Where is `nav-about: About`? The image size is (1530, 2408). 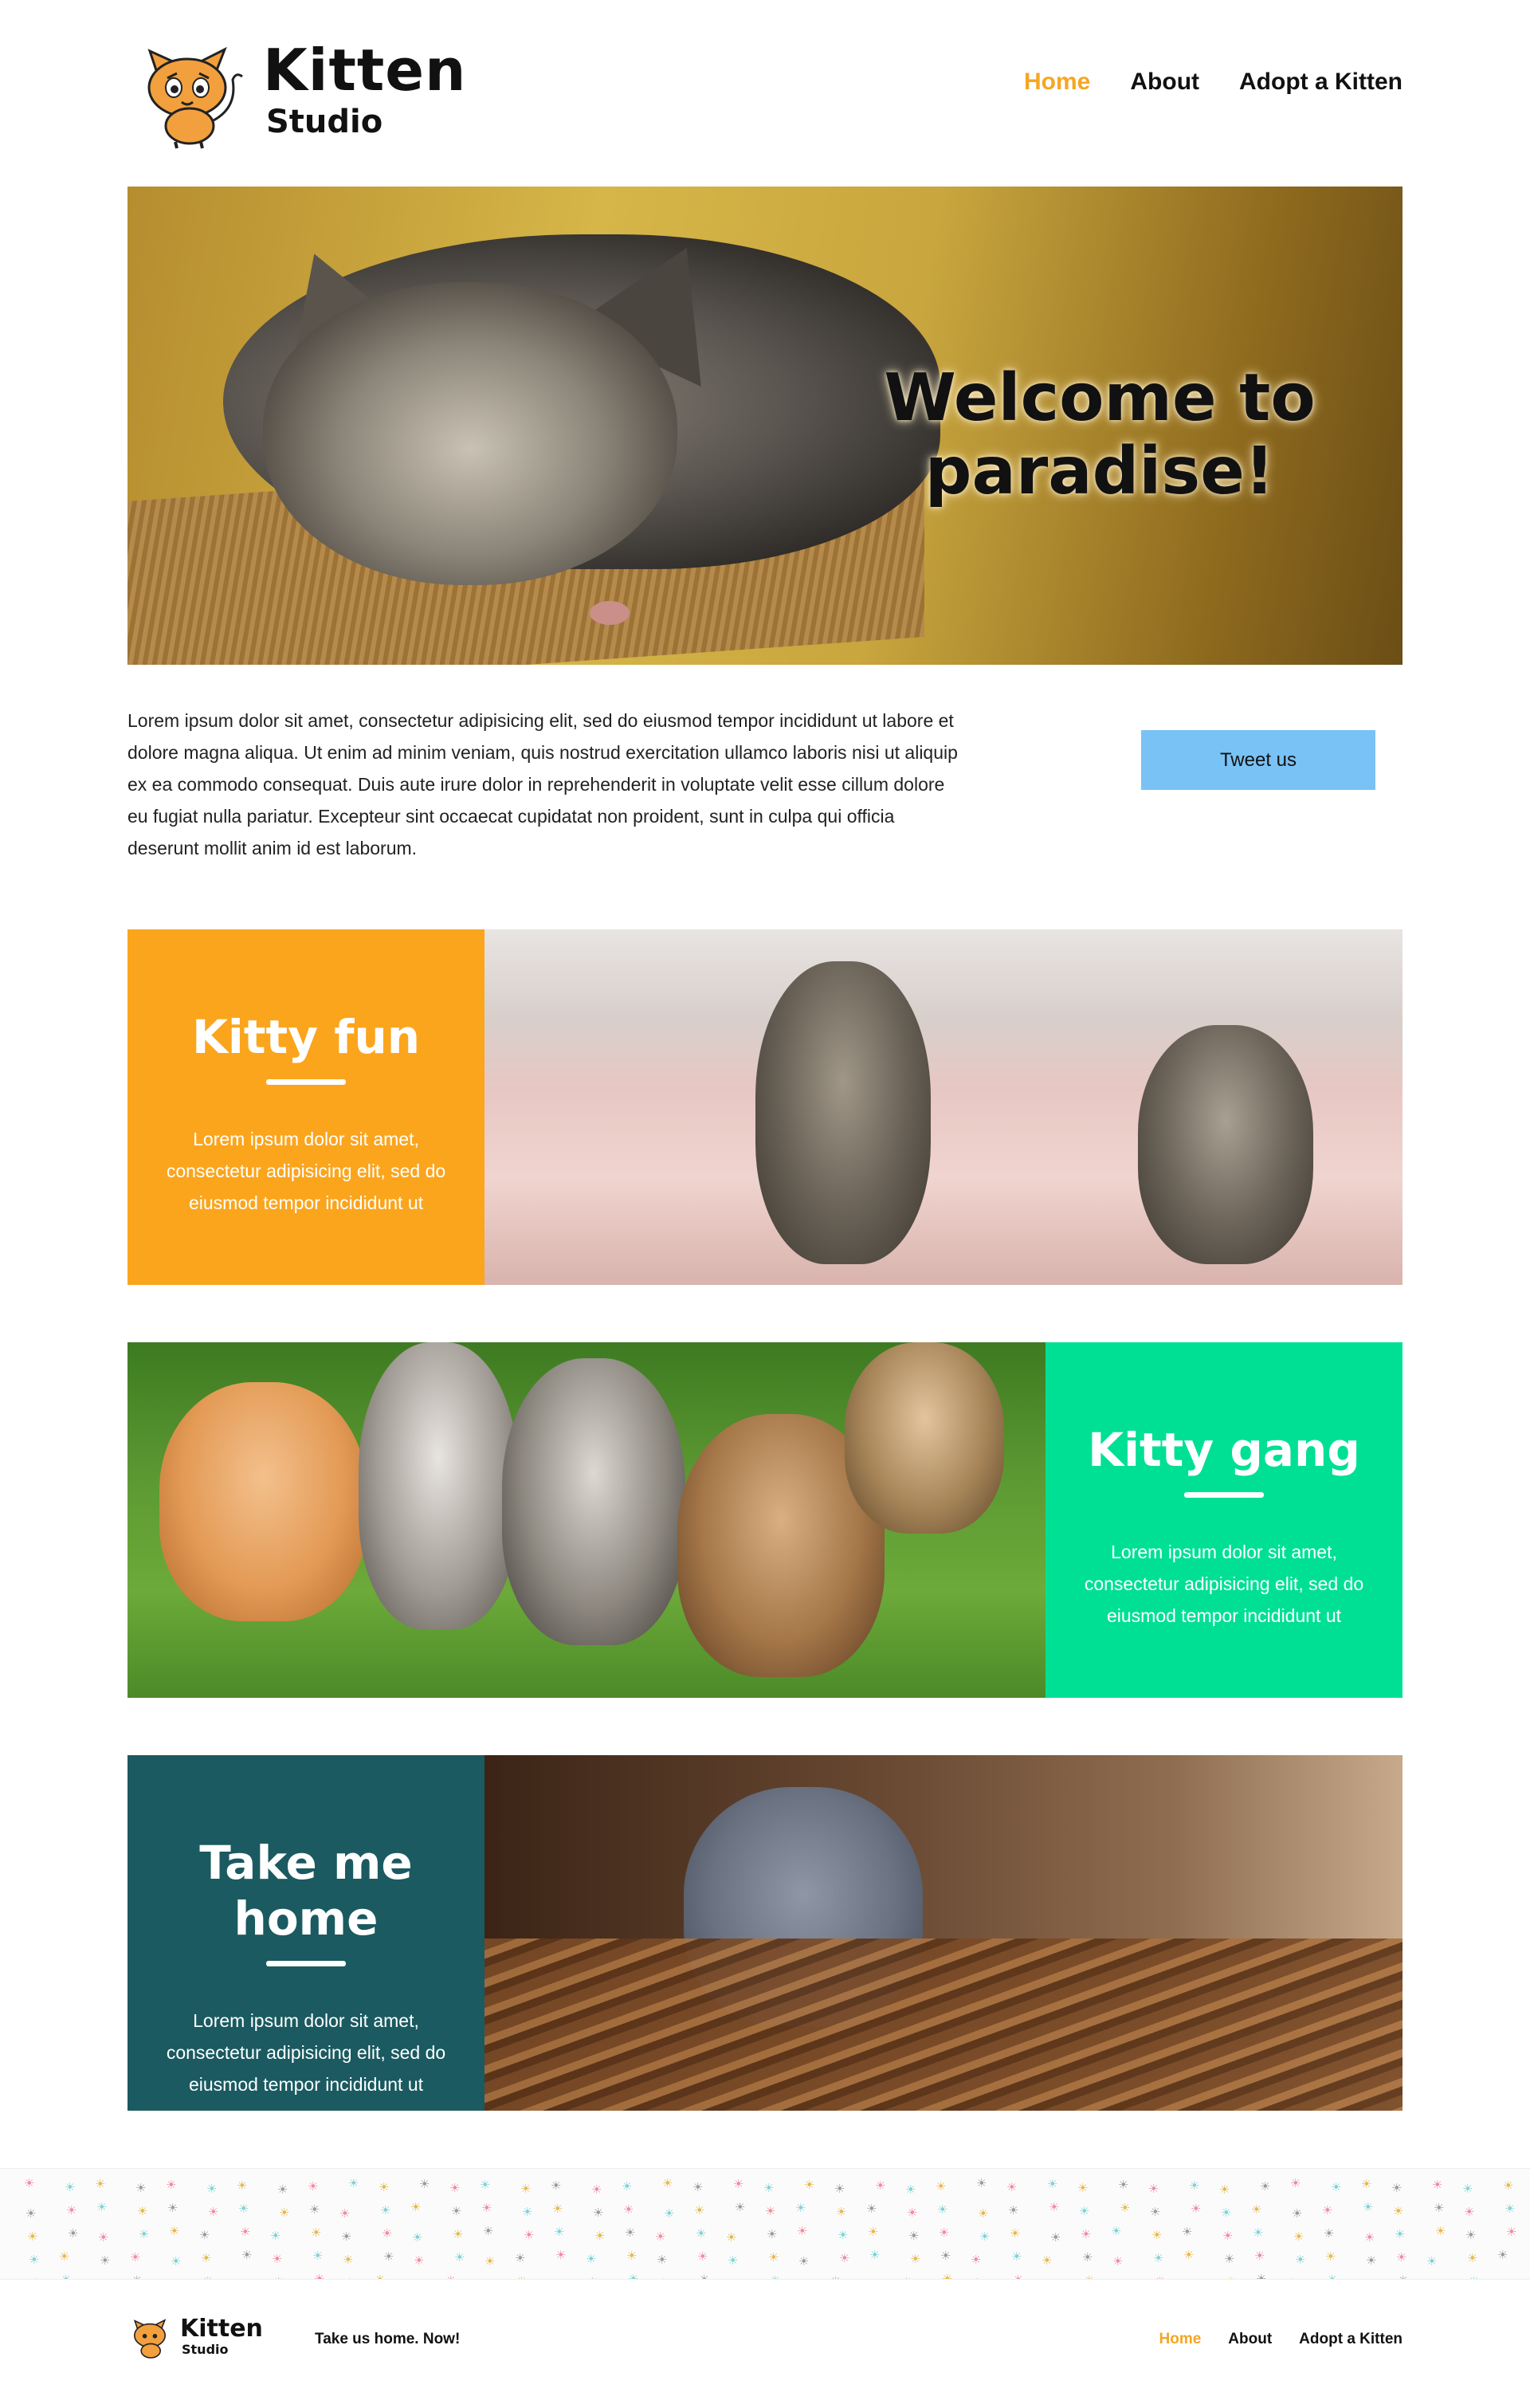
nav-about: About is located at coordinates (1164, 82).